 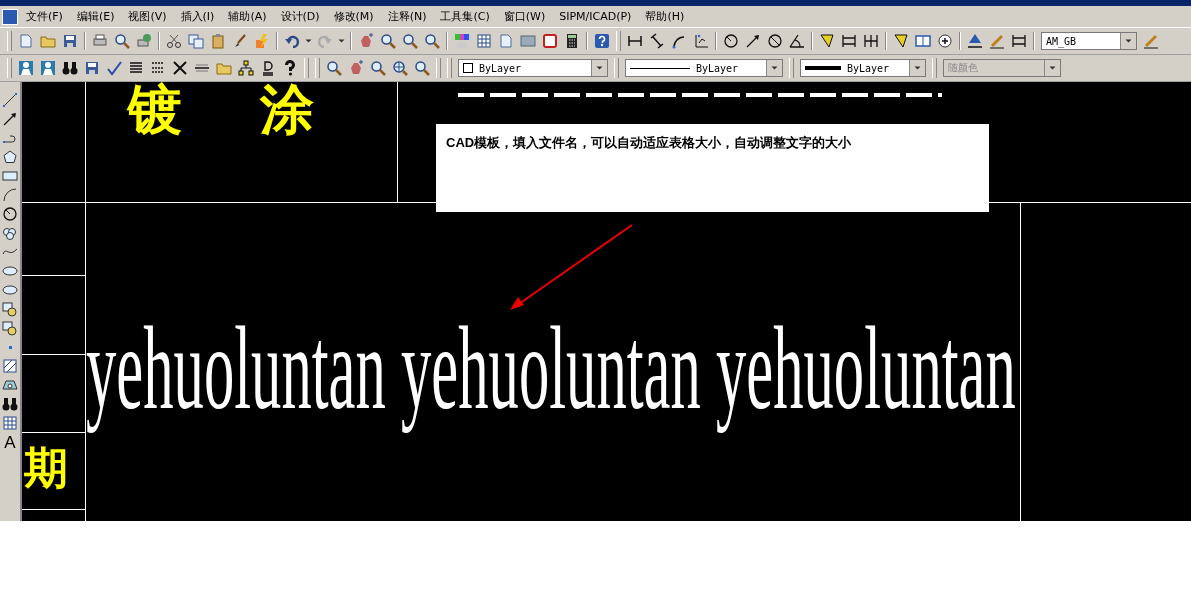 What do you see at coordinates (10, 16) in the screenshot?
I see `app-icon` at bounding box center [10, 16].